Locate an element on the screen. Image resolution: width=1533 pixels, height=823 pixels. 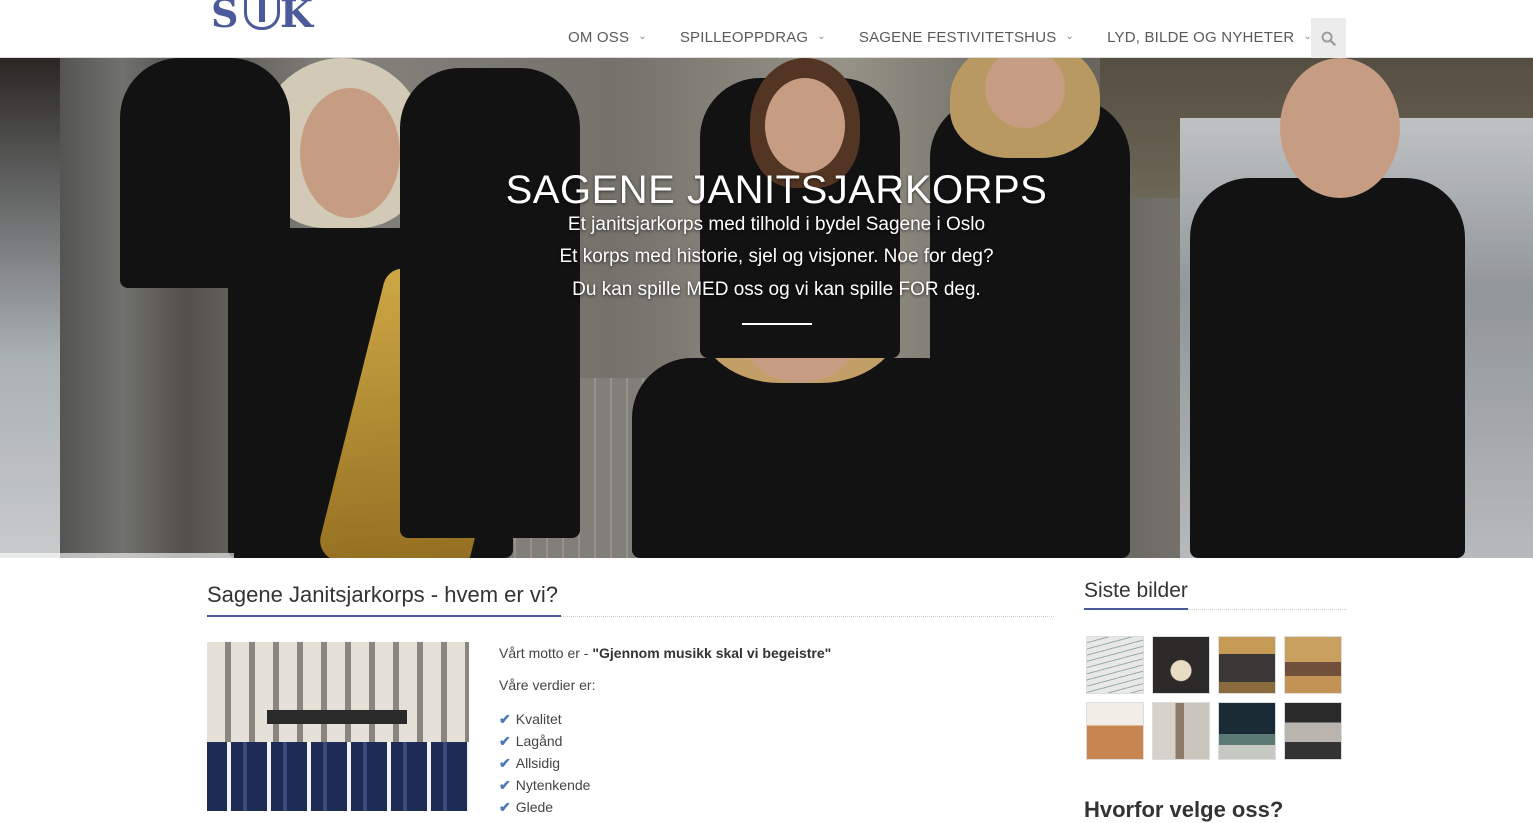
list-item: ✔ Lagånd is located at coordinates (544, 741).